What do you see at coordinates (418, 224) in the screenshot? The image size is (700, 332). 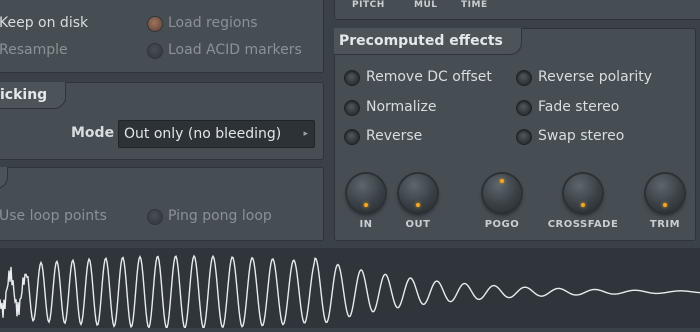 I see `out-knob-label: OUT` at bounding box center [418, 224].